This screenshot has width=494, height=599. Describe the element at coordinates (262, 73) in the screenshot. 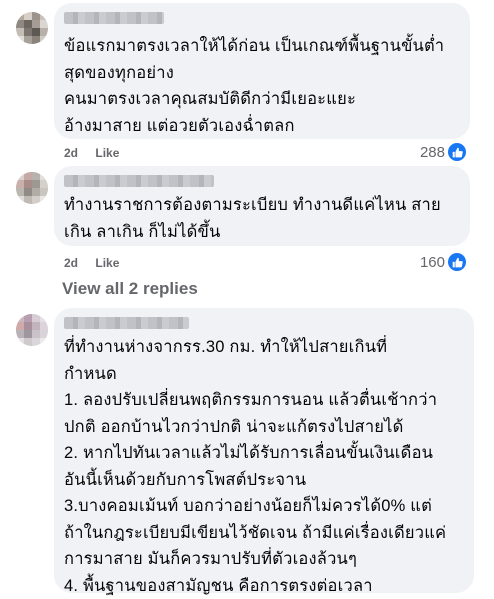

I see `comment-line: สุดของทุกอย่าง` at that location.